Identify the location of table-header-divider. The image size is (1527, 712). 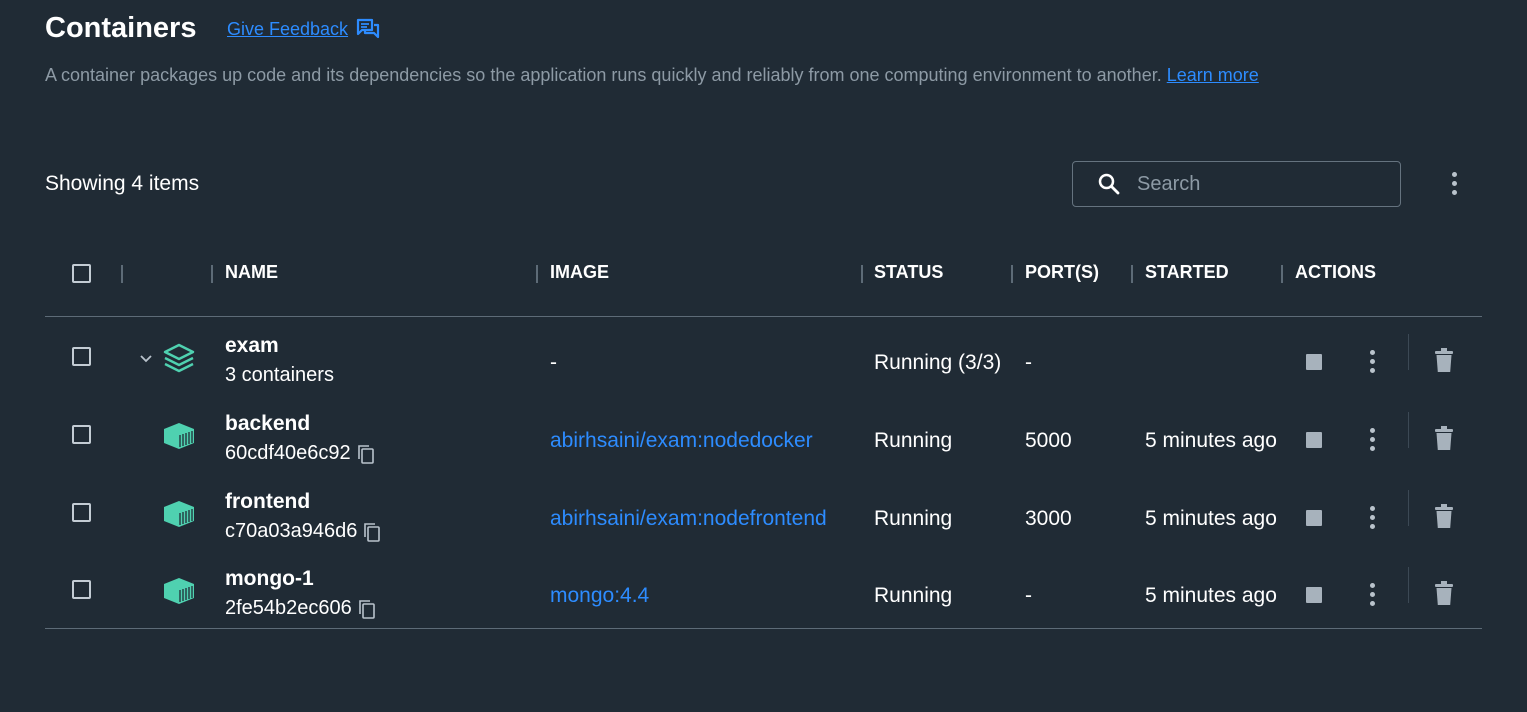
(763, 316).